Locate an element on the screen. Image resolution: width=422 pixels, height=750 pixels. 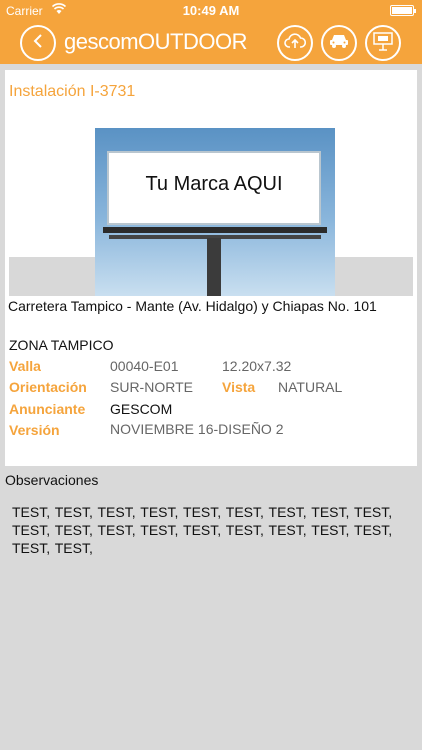
installation-title: Instalación I-3731 is located at coordinates (72, 91).